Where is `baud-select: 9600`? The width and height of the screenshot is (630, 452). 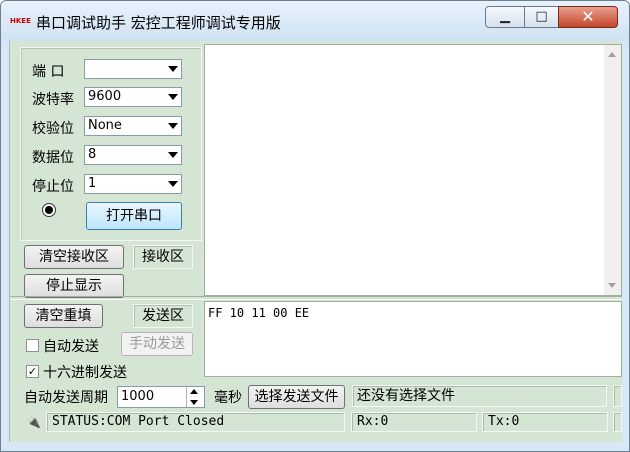 baud-select: 9600 is located at coordinates (133, 97).